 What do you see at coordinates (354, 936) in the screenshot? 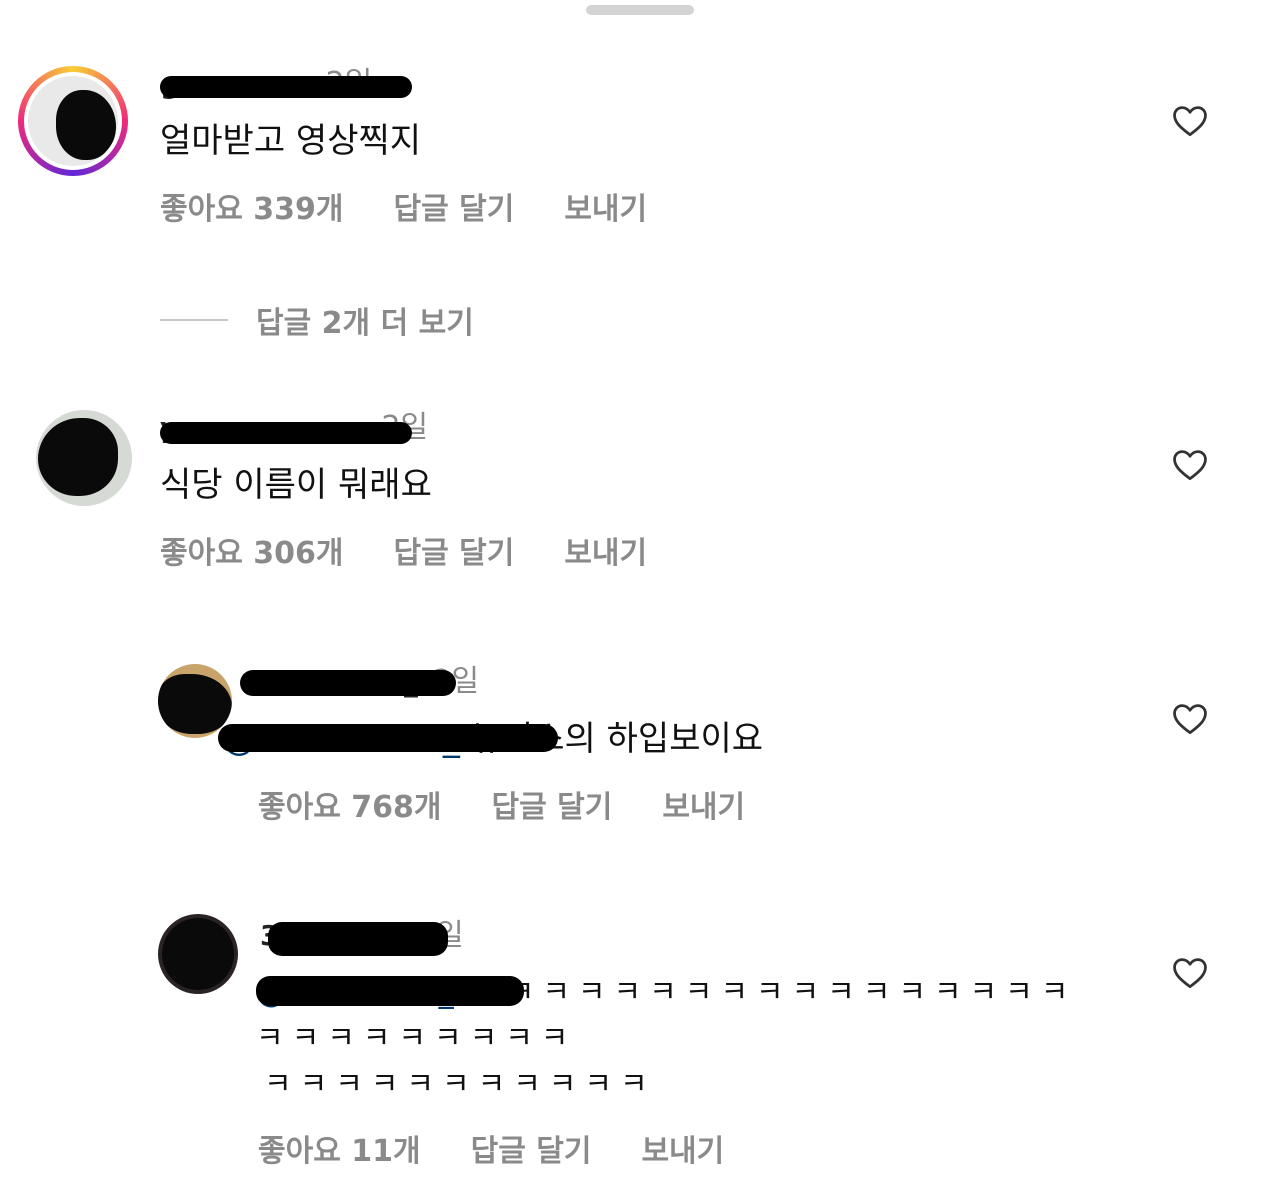
I see `username: 3 g` at bounding box center [354, 936].